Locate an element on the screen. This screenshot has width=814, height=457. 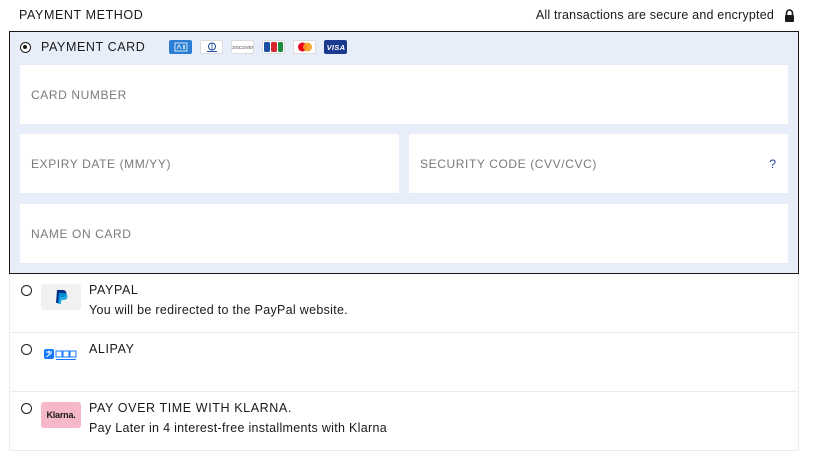
lock-icon is located at coordinates (789, 15).